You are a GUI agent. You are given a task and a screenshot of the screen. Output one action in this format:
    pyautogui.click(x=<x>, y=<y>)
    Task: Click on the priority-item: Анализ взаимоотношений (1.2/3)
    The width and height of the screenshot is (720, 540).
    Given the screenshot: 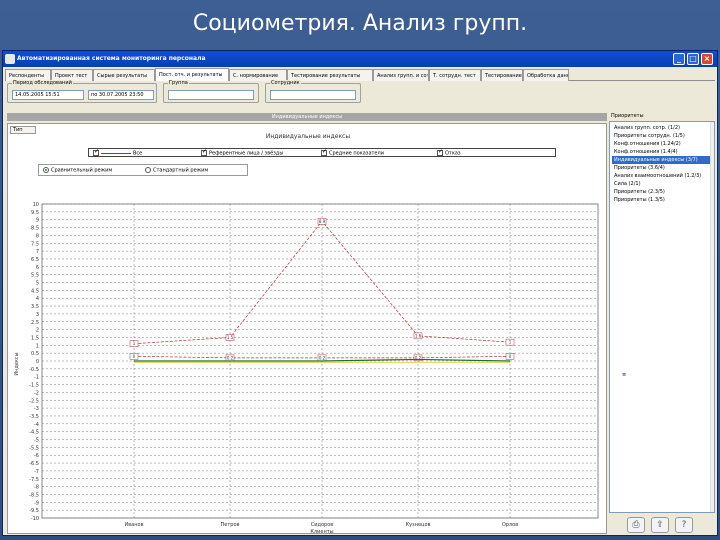 What is the action you would take?
    pyautogui.click(x=662, y=176)
    